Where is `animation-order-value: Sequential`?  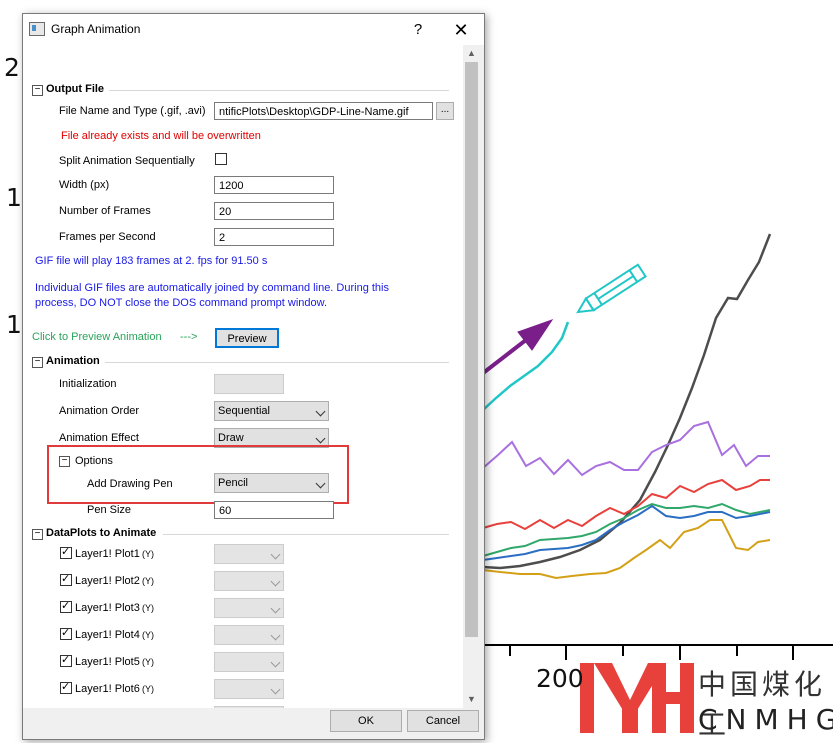
animation-order-value: Sequential is located at coordinates (244, 411).